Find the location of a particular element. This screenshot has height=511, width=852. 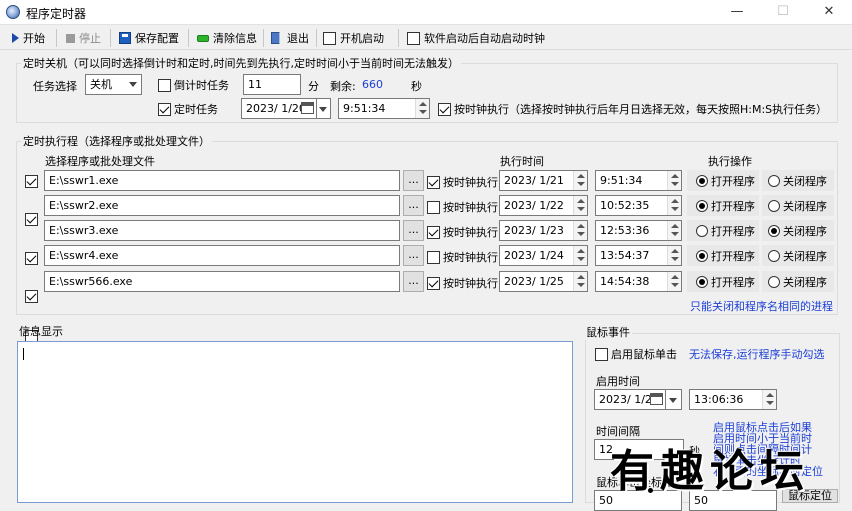

timed-task-check is located at coordinates (164, 109).